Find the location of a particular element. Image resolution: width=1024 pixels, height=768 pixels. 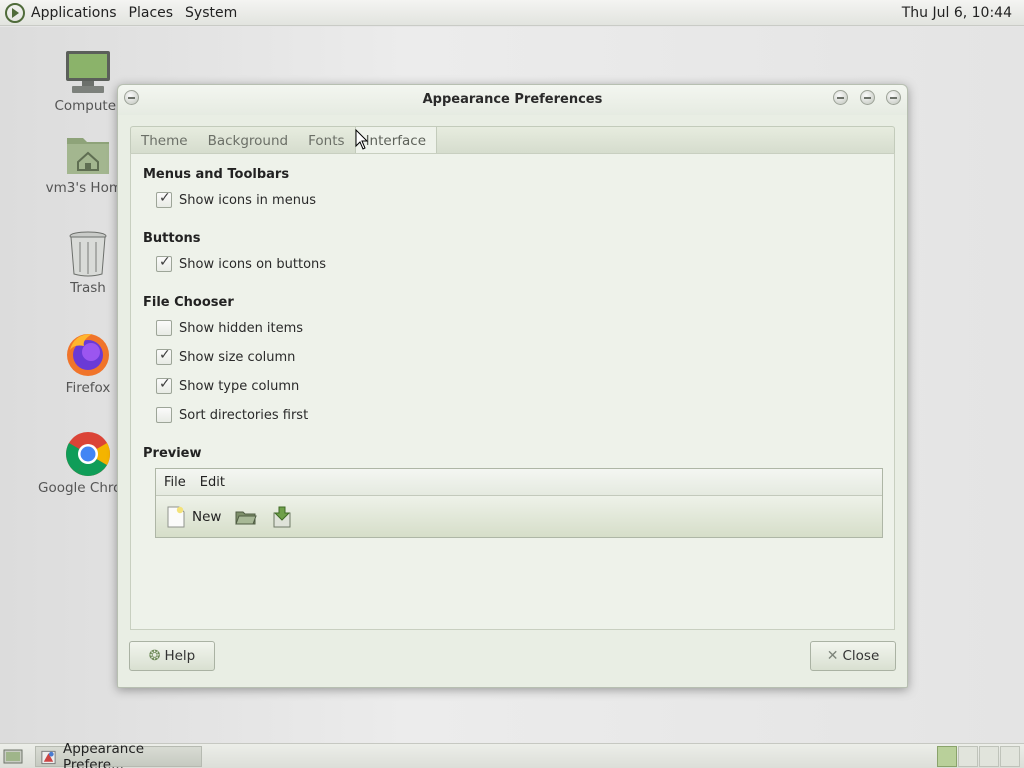

appearance-app-icon is located at coordinates (48, 757).